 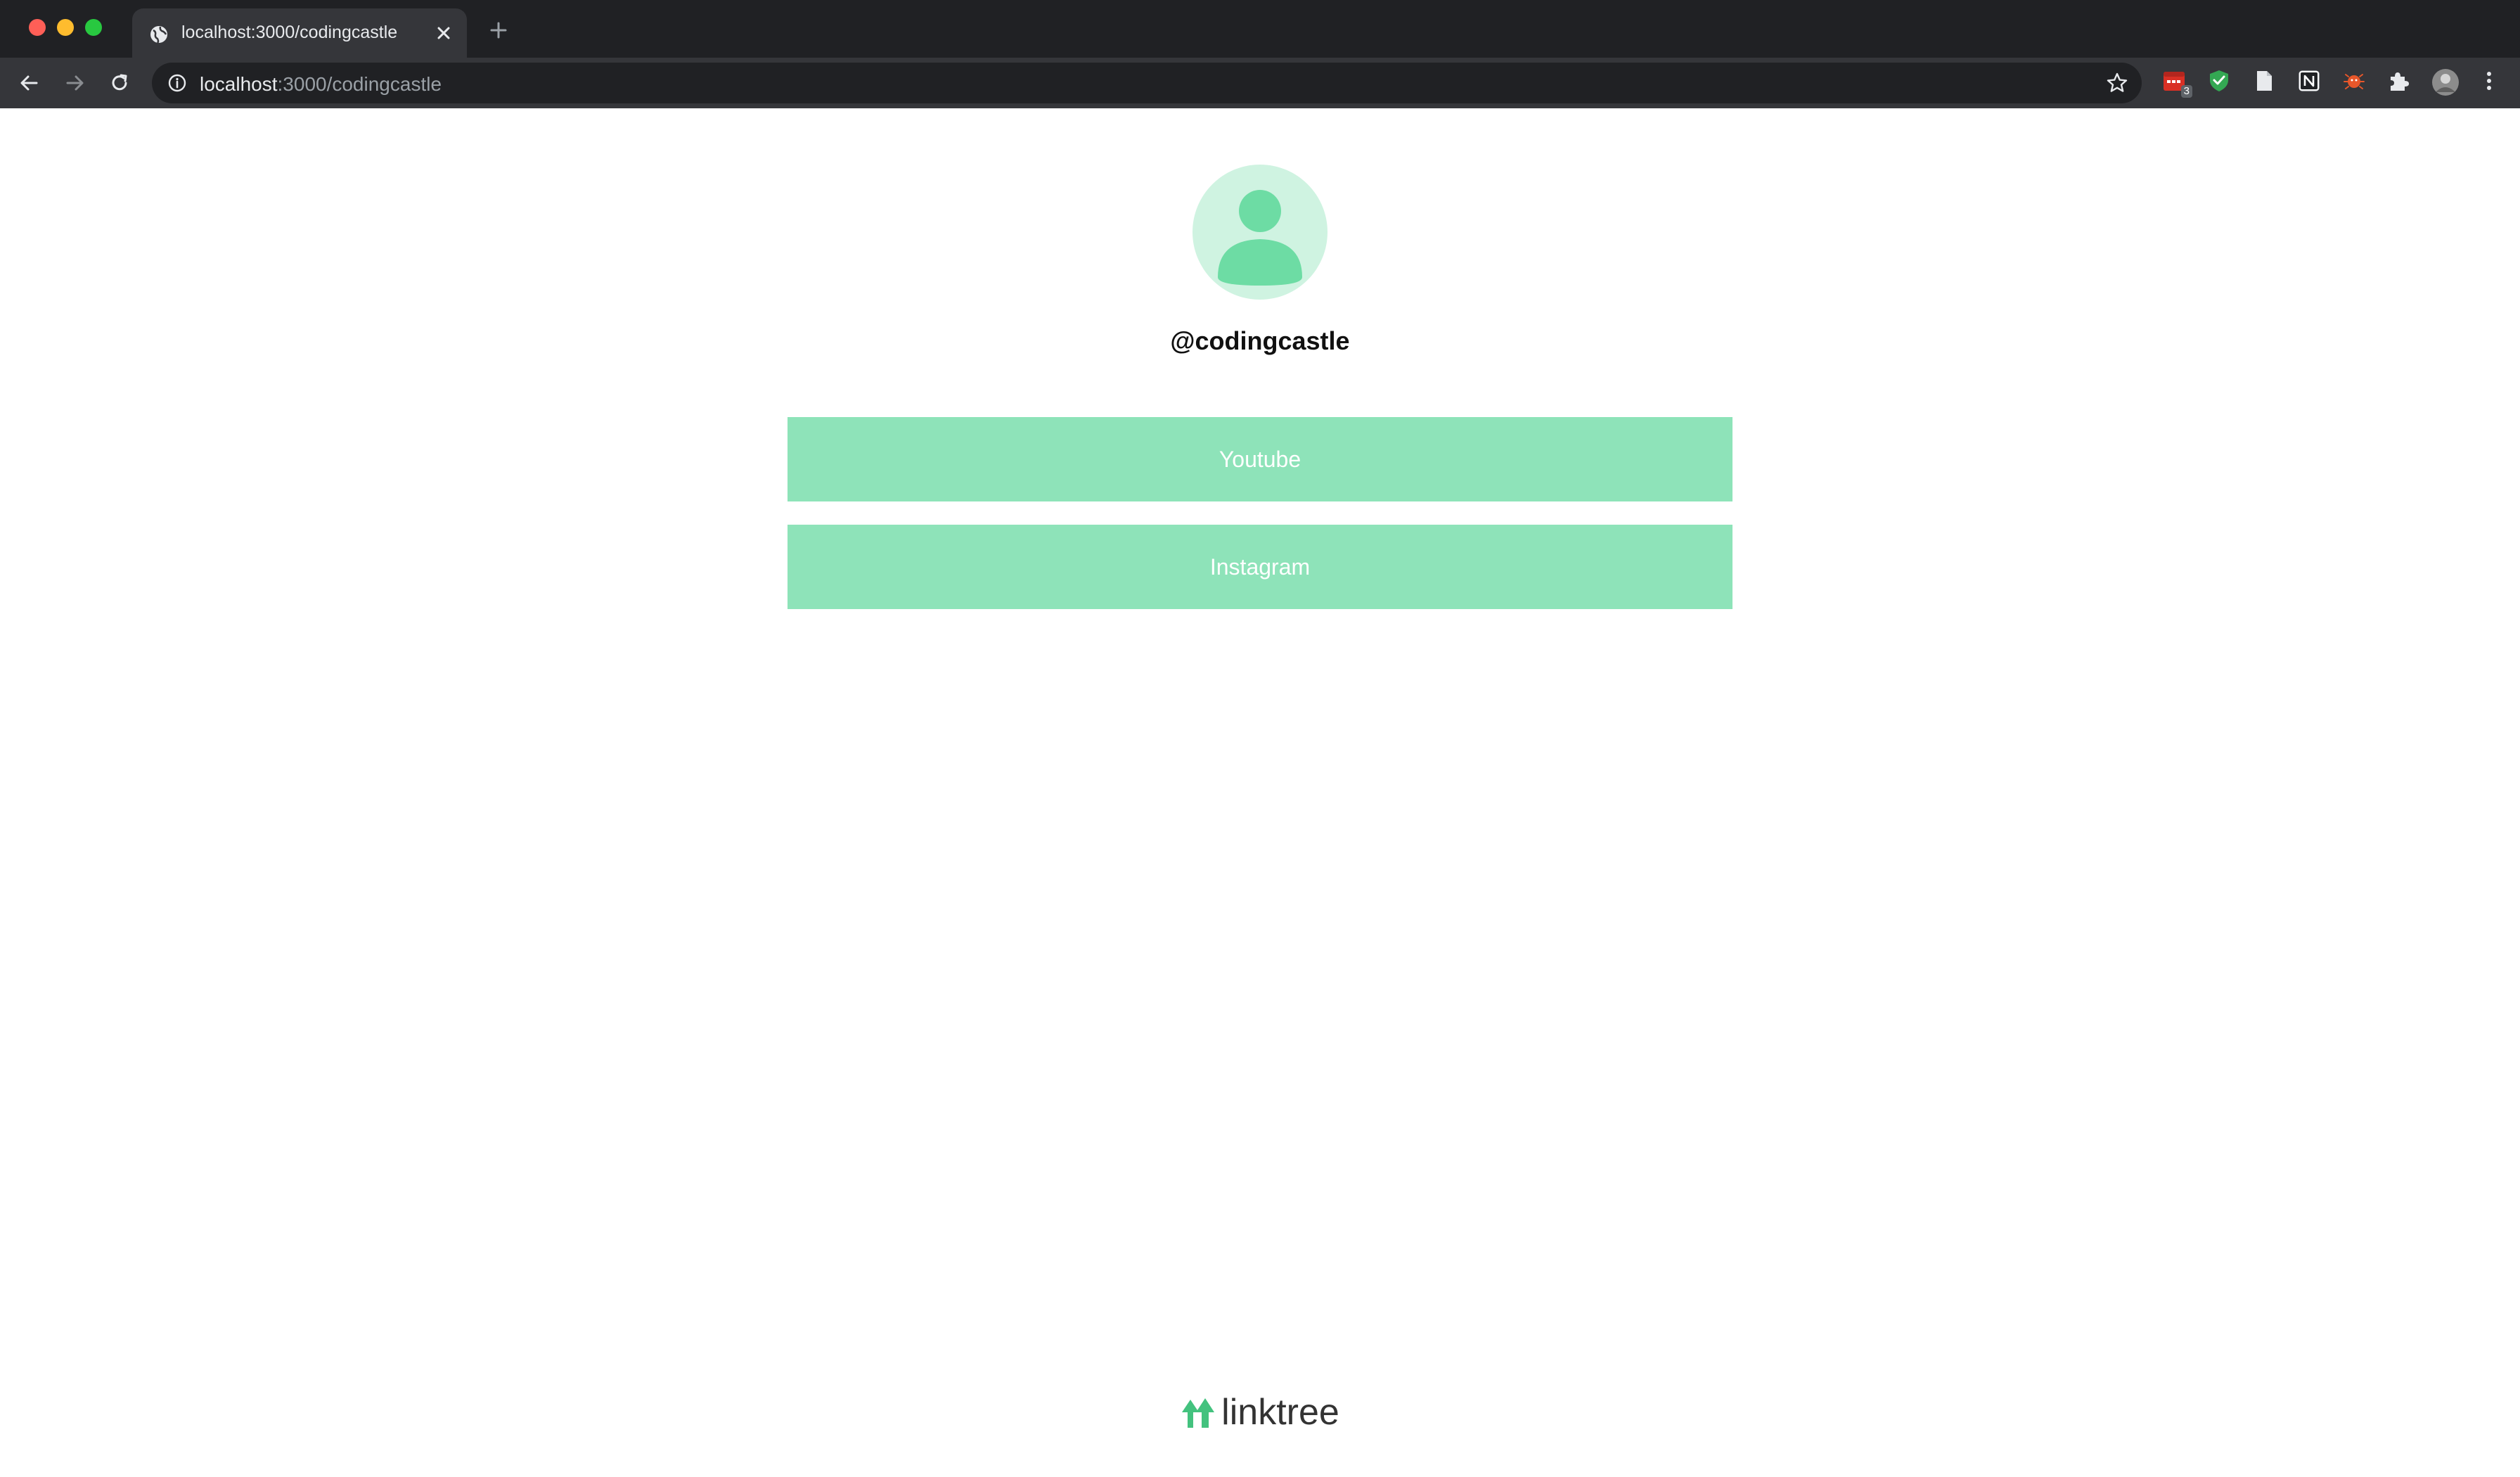 What do you see at coordinates (1198, 1413) in the screenshot?
I see `linktree-logo-icon` at bounding box center [1198, 1413].